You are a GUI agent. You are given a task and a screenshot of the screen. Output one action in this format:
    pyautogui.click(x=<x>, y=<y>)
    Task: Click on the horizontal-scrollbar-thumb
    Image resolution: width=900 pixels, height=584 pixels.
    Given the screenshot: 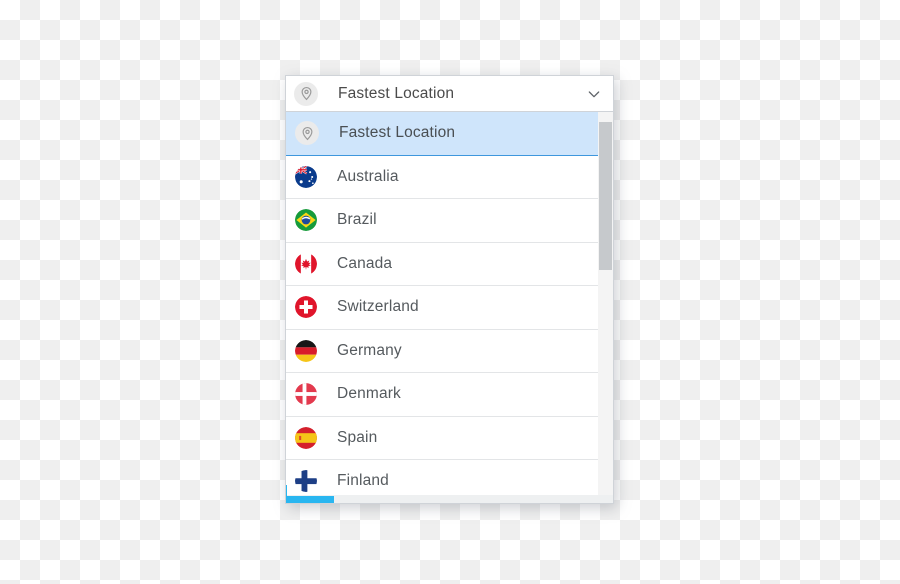 What is the action you would take?
    pyautogui.click(x=310, y=499)
    